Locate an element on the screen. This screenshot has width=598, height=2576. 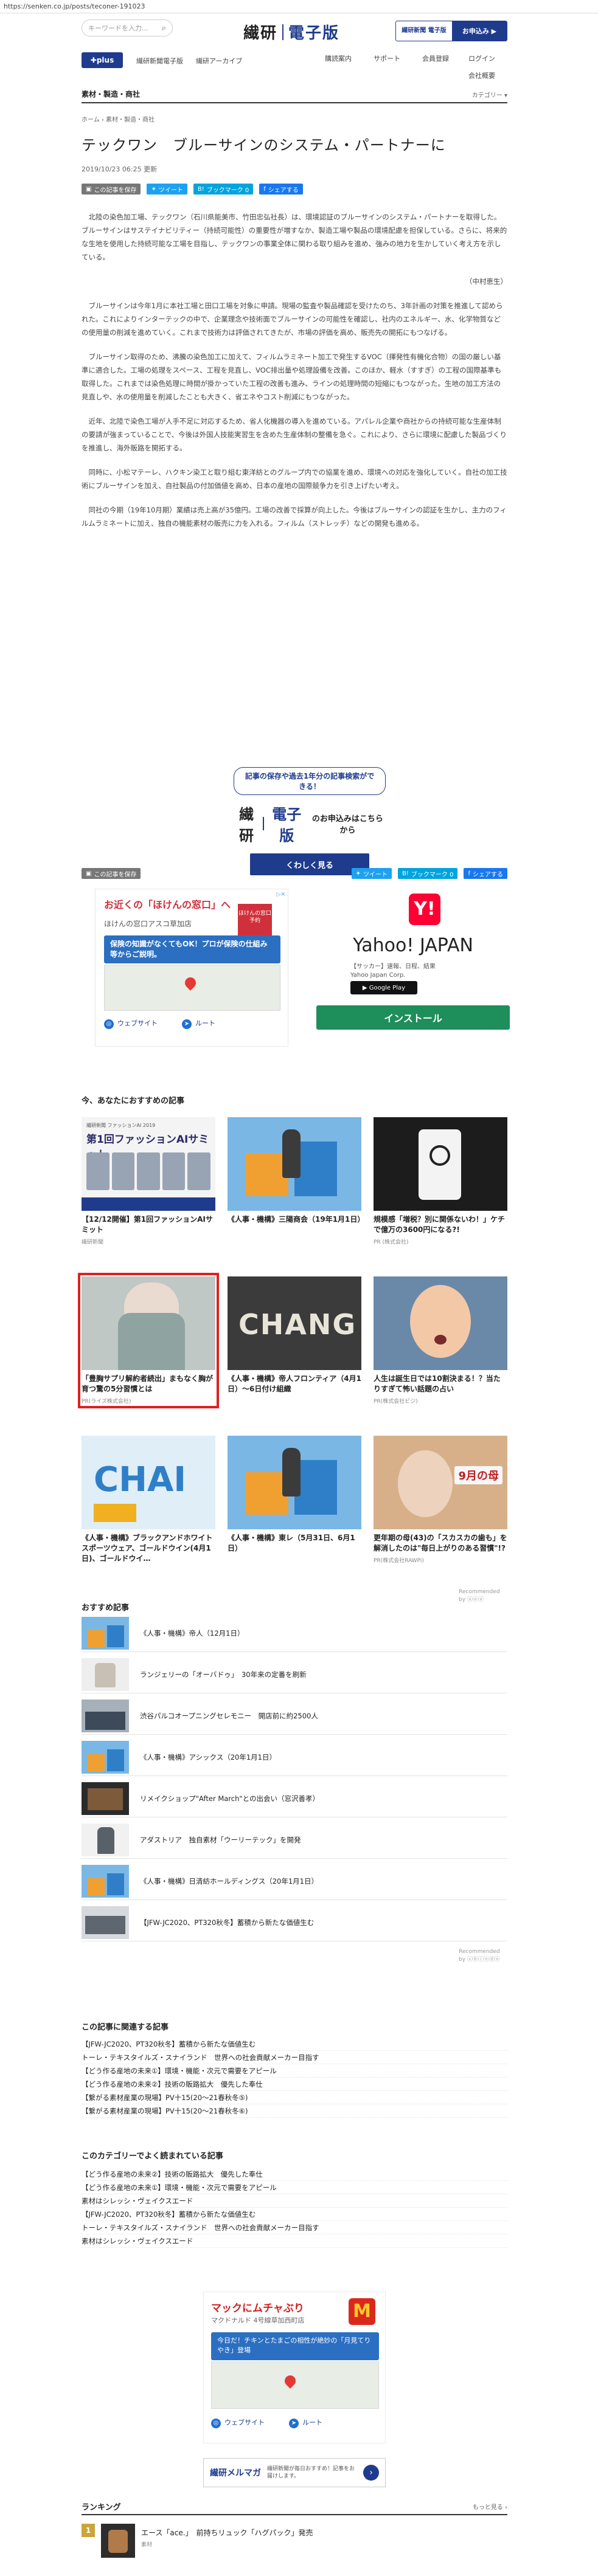
card-title: 【12/12開催】第1回ファッションAIサミット is located at coordinates (148, 1224).